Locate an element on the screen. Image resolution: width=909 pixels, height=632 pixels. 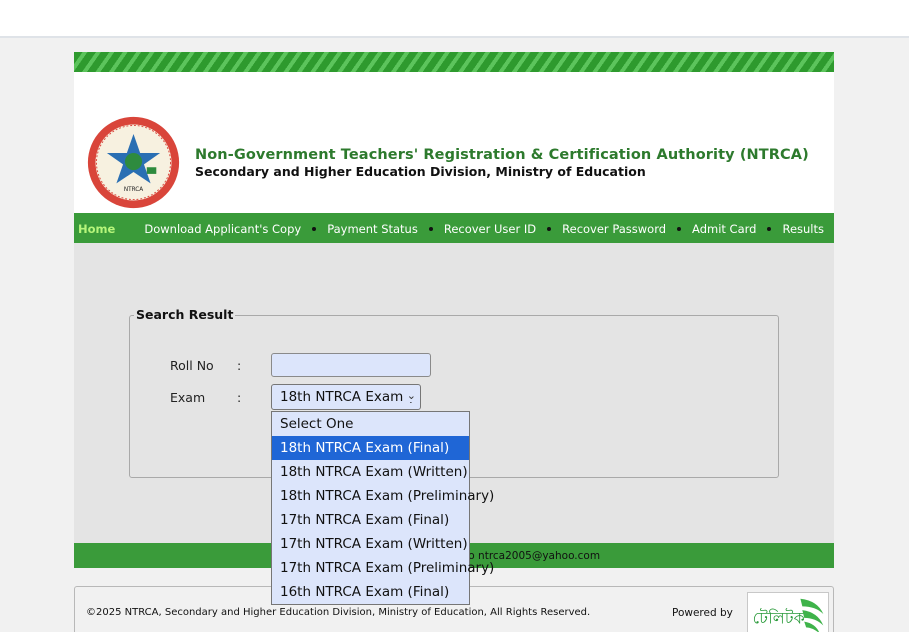
nav-download-applicants-copy: Download Applicant's Copy is located at coordinates (222, 229).